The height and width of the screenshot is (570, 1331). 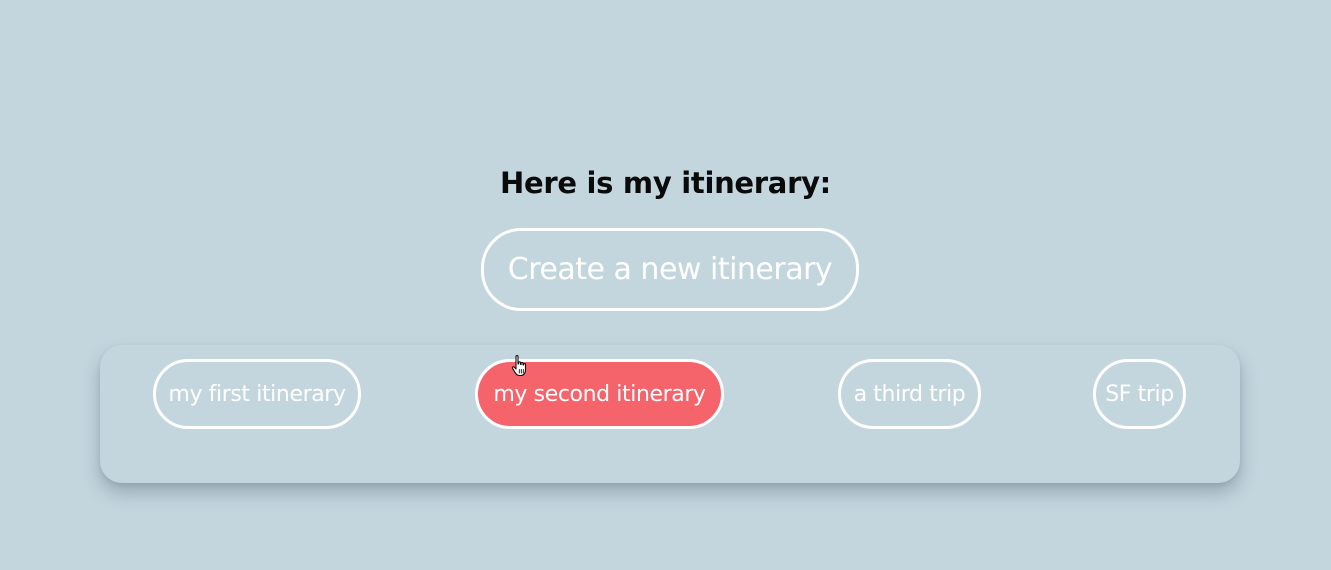 I want to click on itinerary-item-third: a third trip, so click(x=909, y=394).